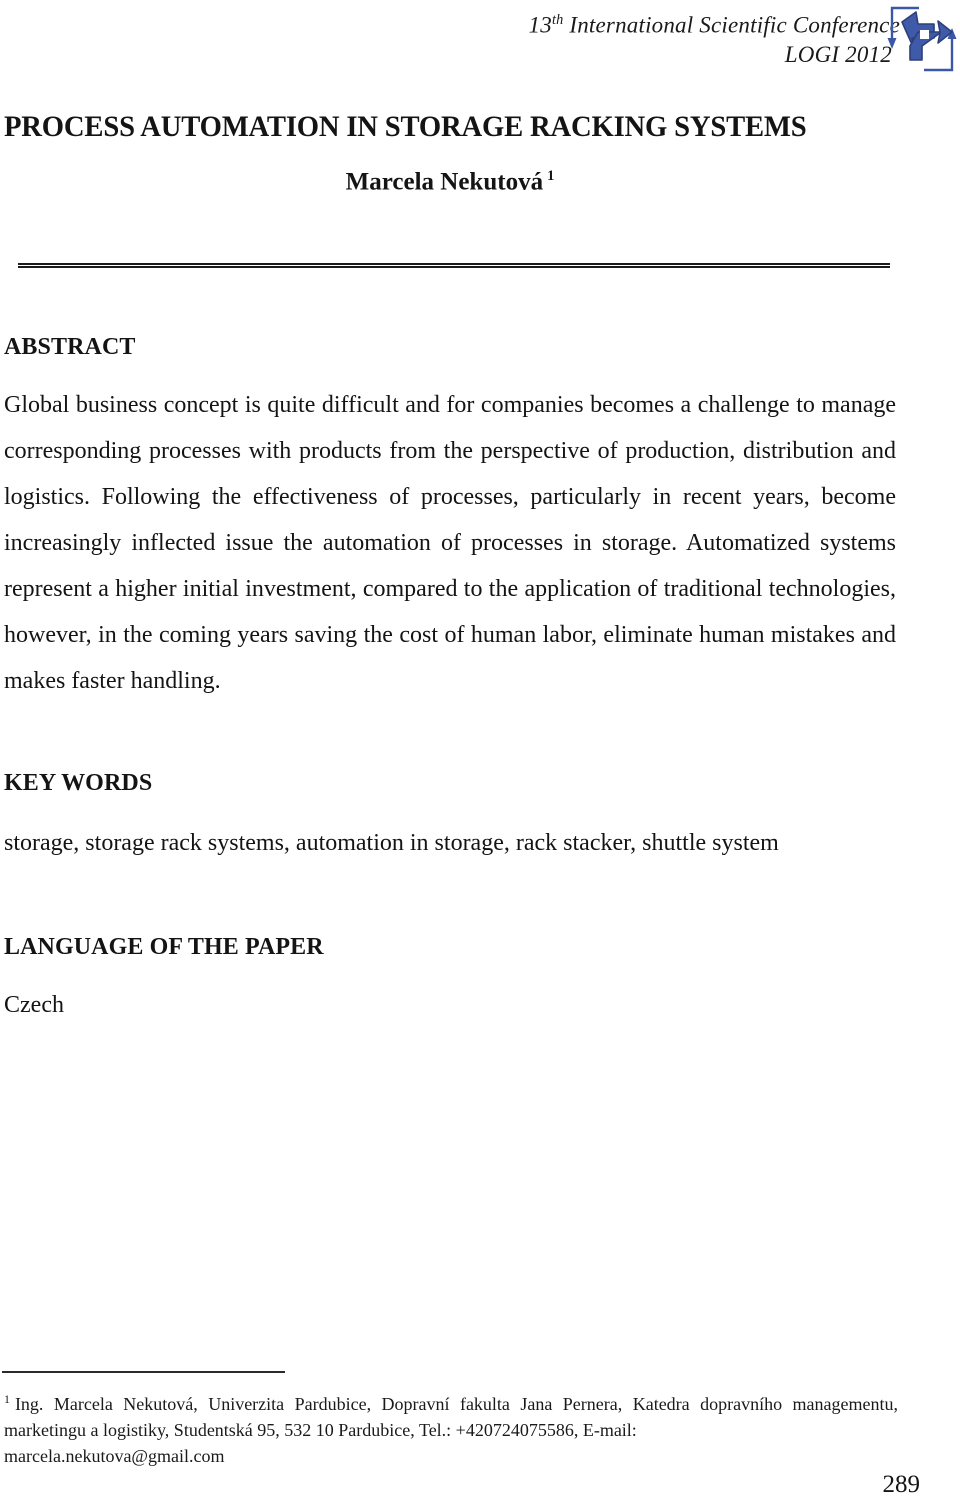 This screenshot has height=1512, width=960. I want to click on conference-edition-line: LOGI 2012, so click(838, 54).